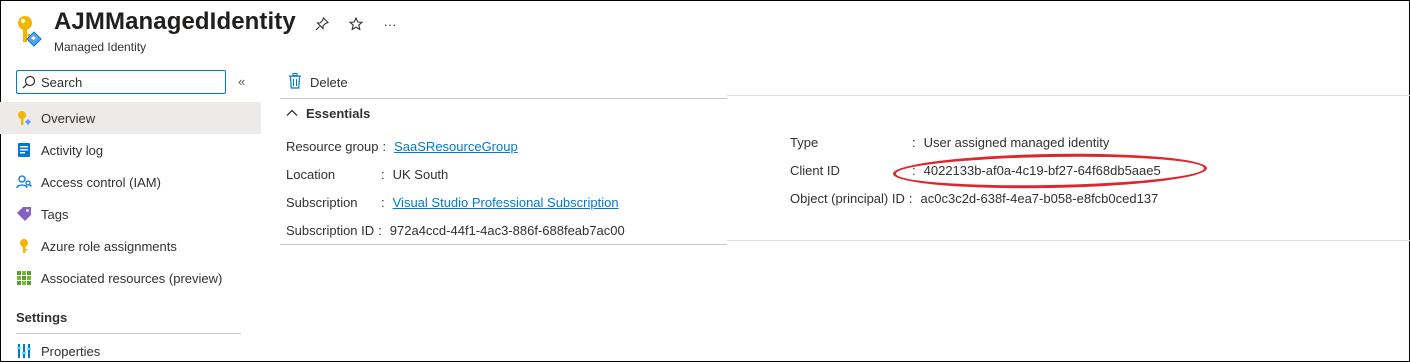 This screenshot has height=362, width=1410. What do you see at coordinates (24, 118) in the screenshot?
I see `overview-icon` at bounding box center [24, 118].